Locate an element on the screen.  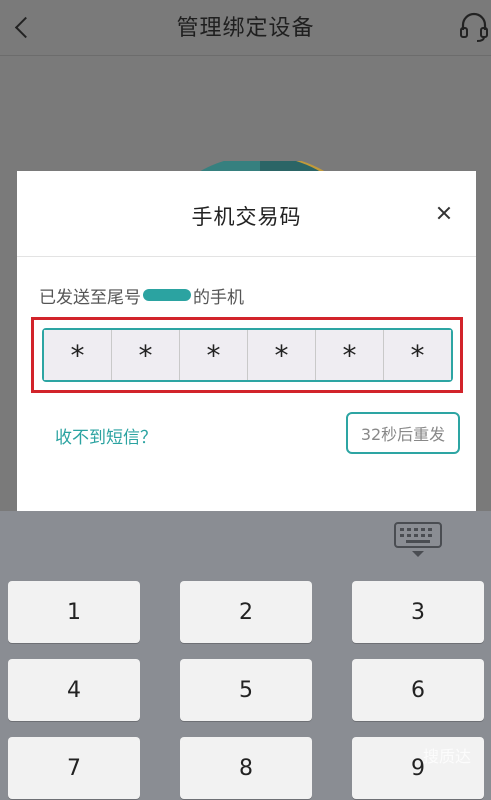
code-highlight-frame: * * * * * * is located at coordinates (247, 355).